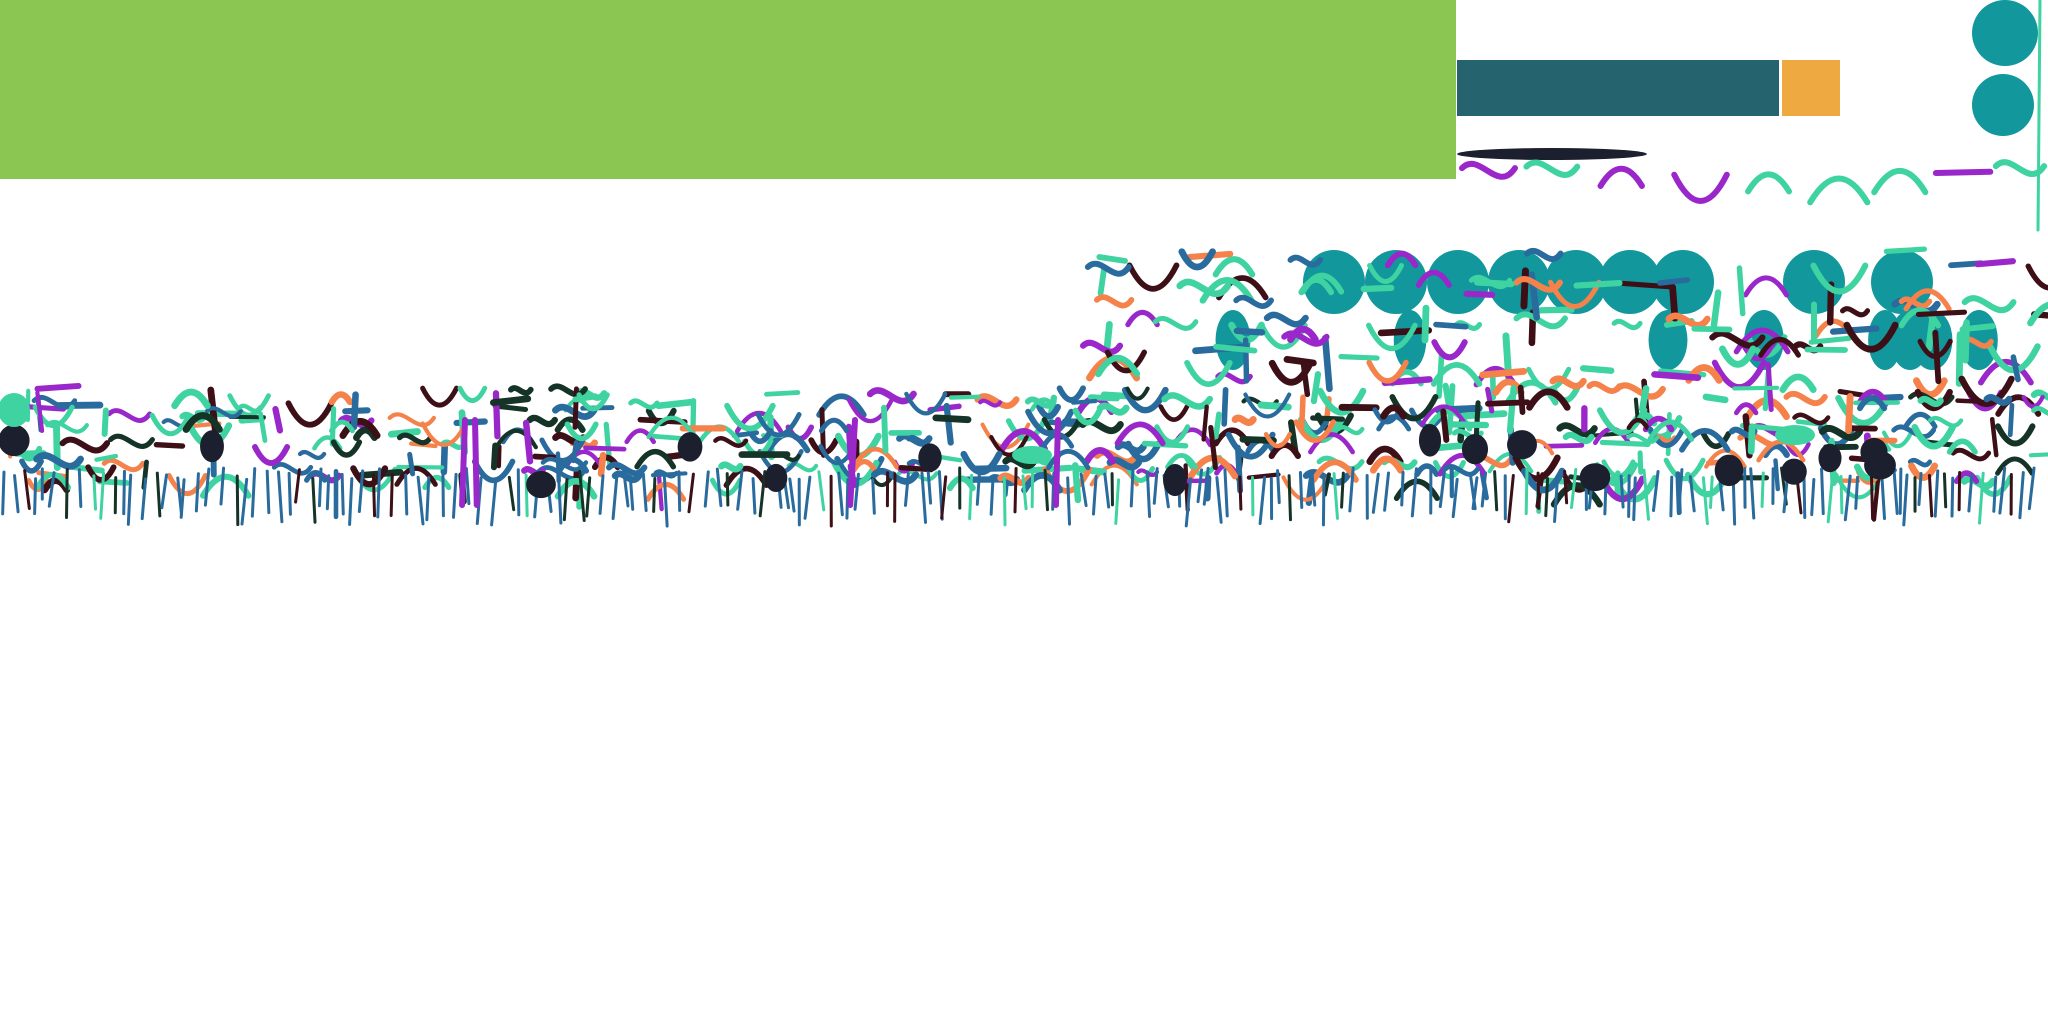 This screenshot has width=2048, height=1024. Describe the element at coordinates (15, 410) in the screenshot. I see `blob-glyph` at that location.